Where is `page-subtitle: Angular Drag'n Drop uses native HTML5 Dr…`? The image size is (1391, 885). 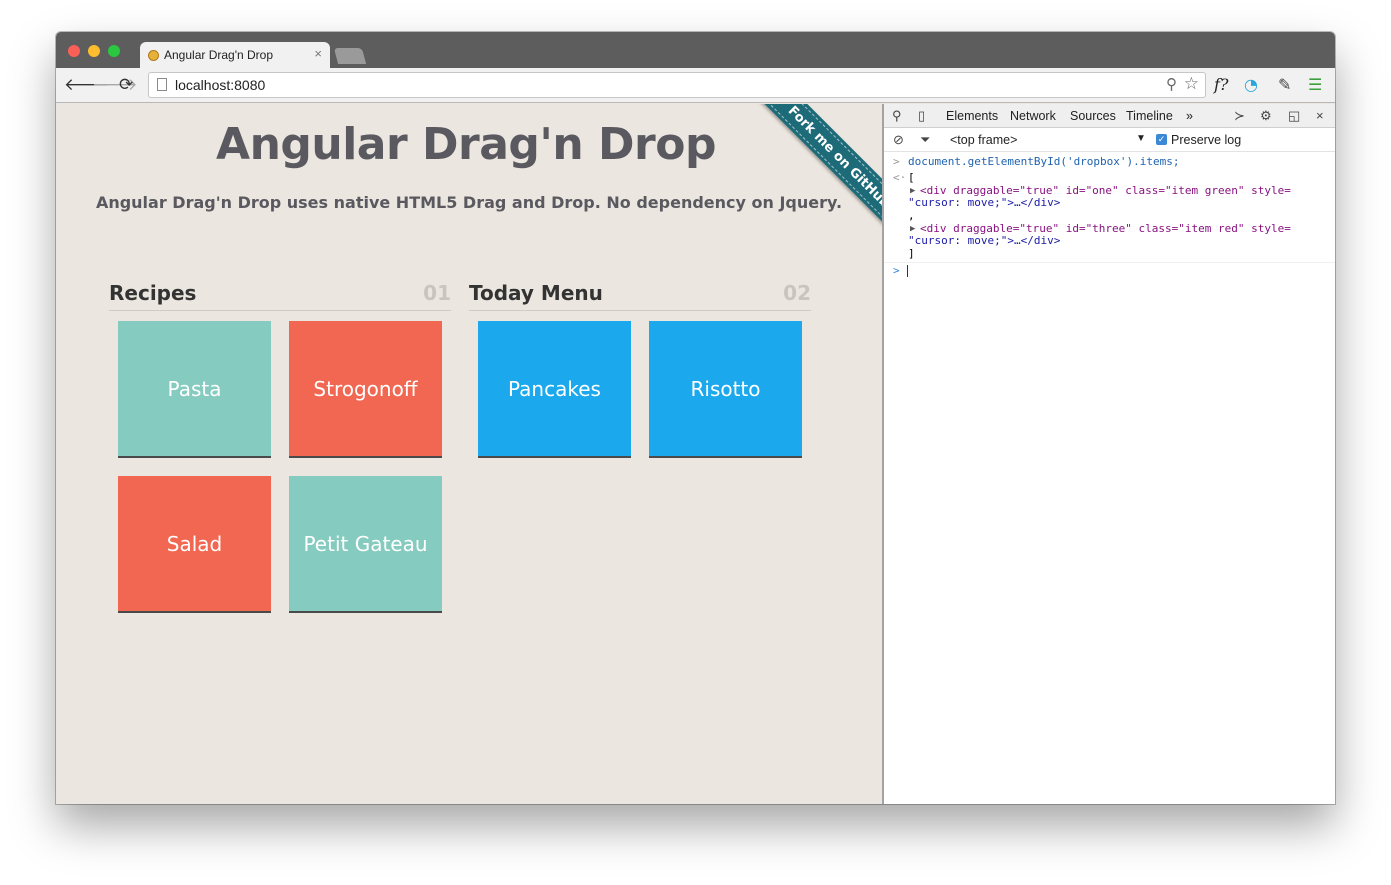
page-subtitle: Angular Drag'n Drop uses native HTML5 Dr… is located at coordinates (469, 202).